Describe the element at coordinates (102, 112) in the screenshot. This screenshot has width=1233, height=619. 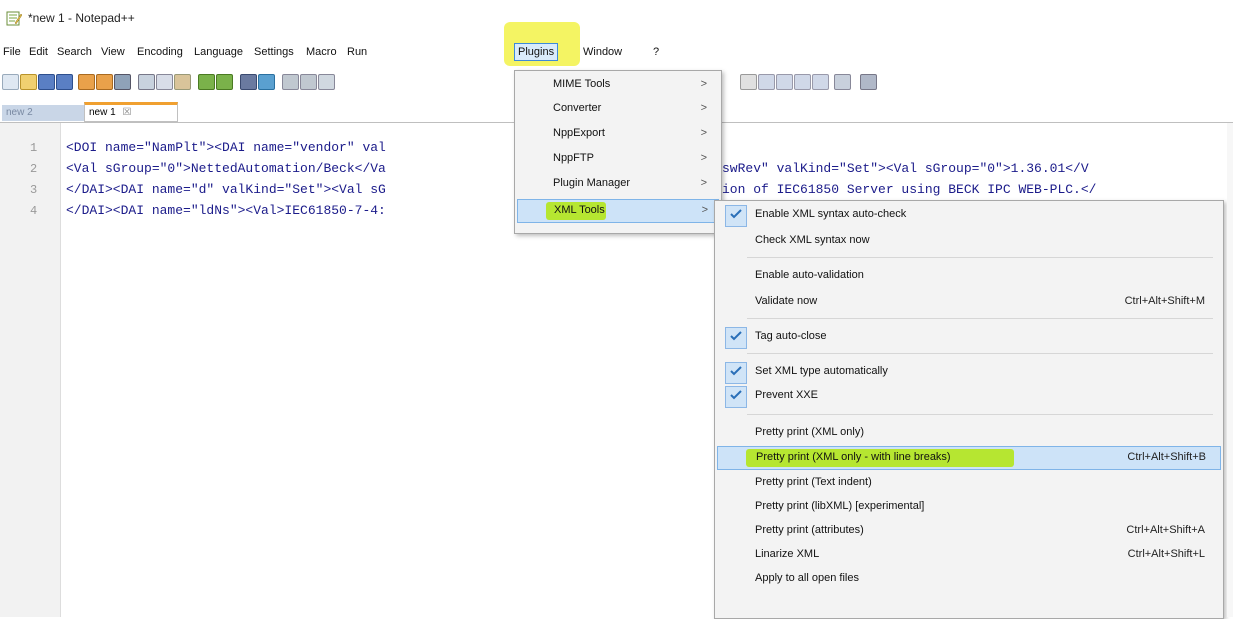
I see `tab-label: new 1` at that location.